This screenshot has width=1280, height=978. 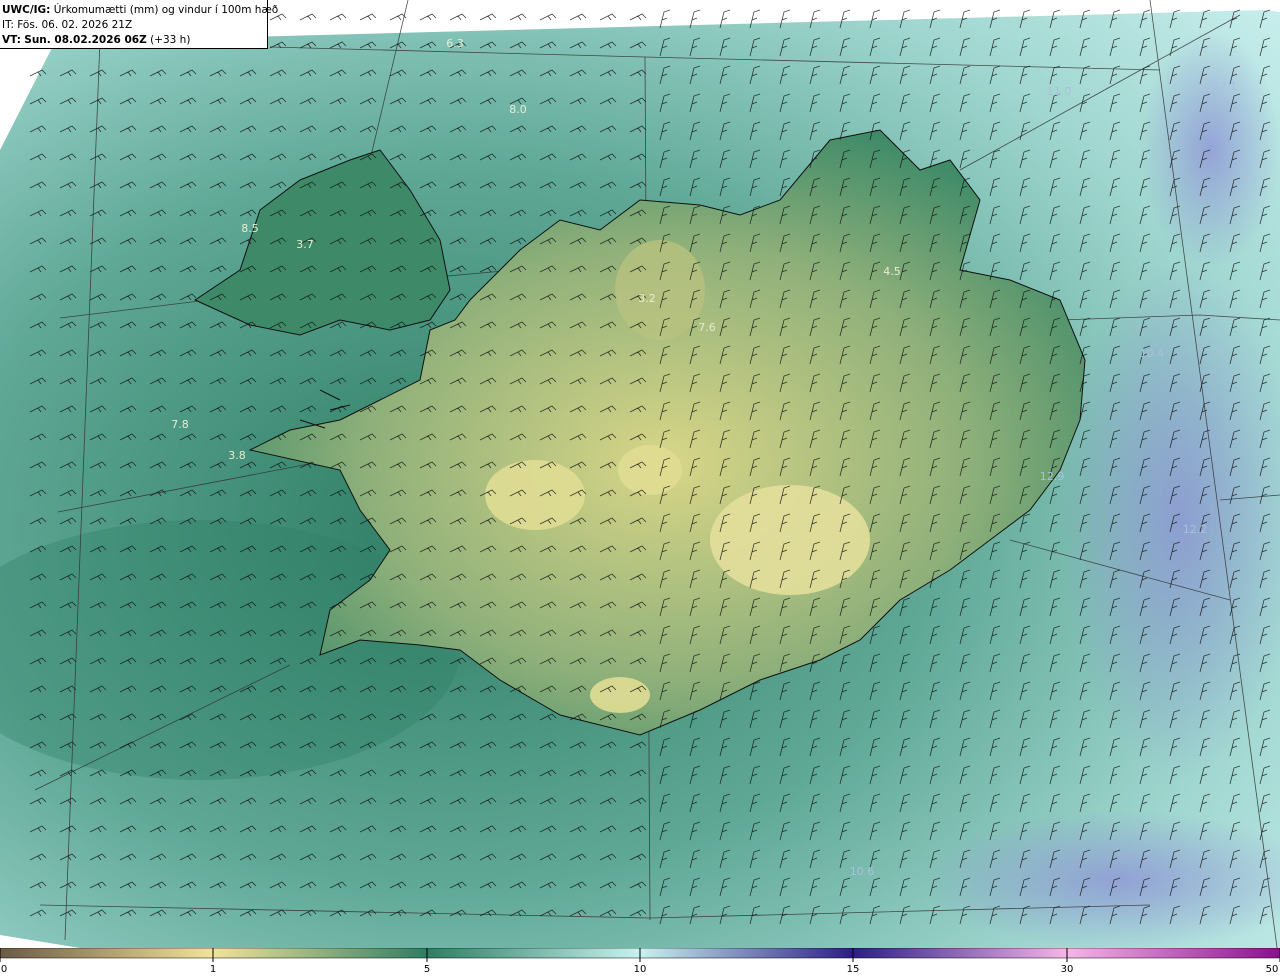 I want to click on value-label: 7.6, so click(x=707, y=327).